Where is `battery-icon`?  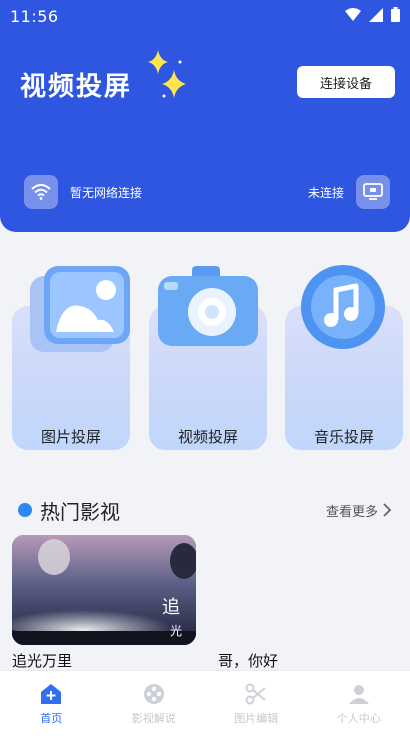
battery-icon is located at coordinates (395, 16).